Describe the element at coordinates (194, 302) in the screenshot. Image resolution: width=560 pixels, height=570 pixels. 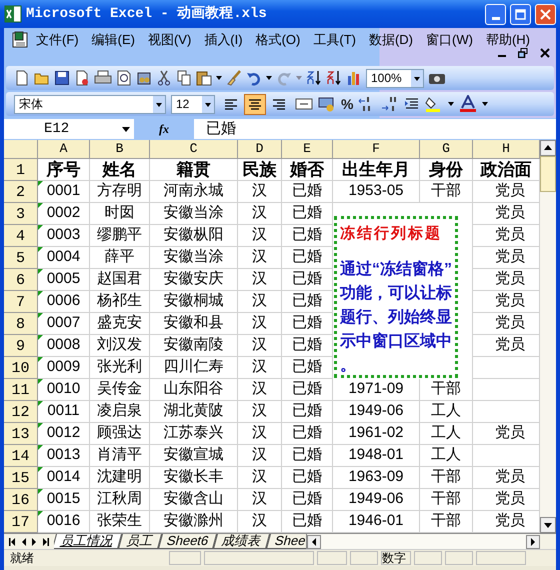
I see `table-cell: 安徽桐城` at that location.